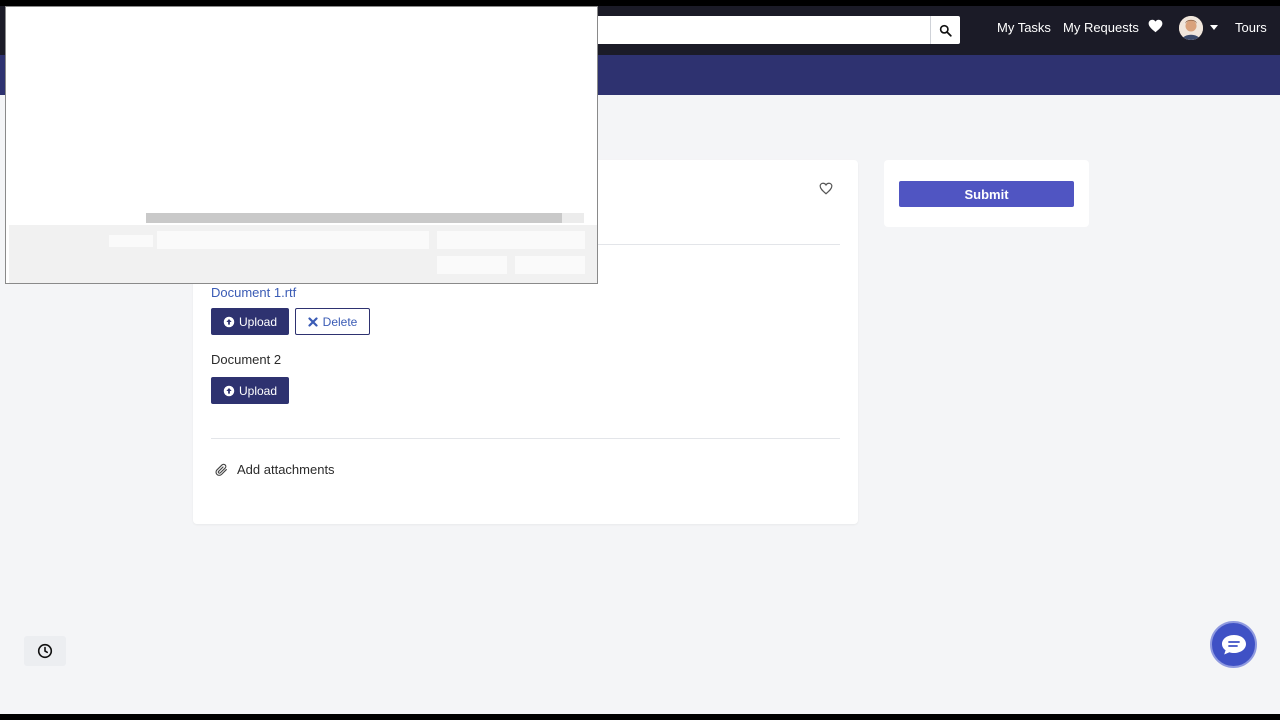  I want to click on search-button, so click(945, 30).